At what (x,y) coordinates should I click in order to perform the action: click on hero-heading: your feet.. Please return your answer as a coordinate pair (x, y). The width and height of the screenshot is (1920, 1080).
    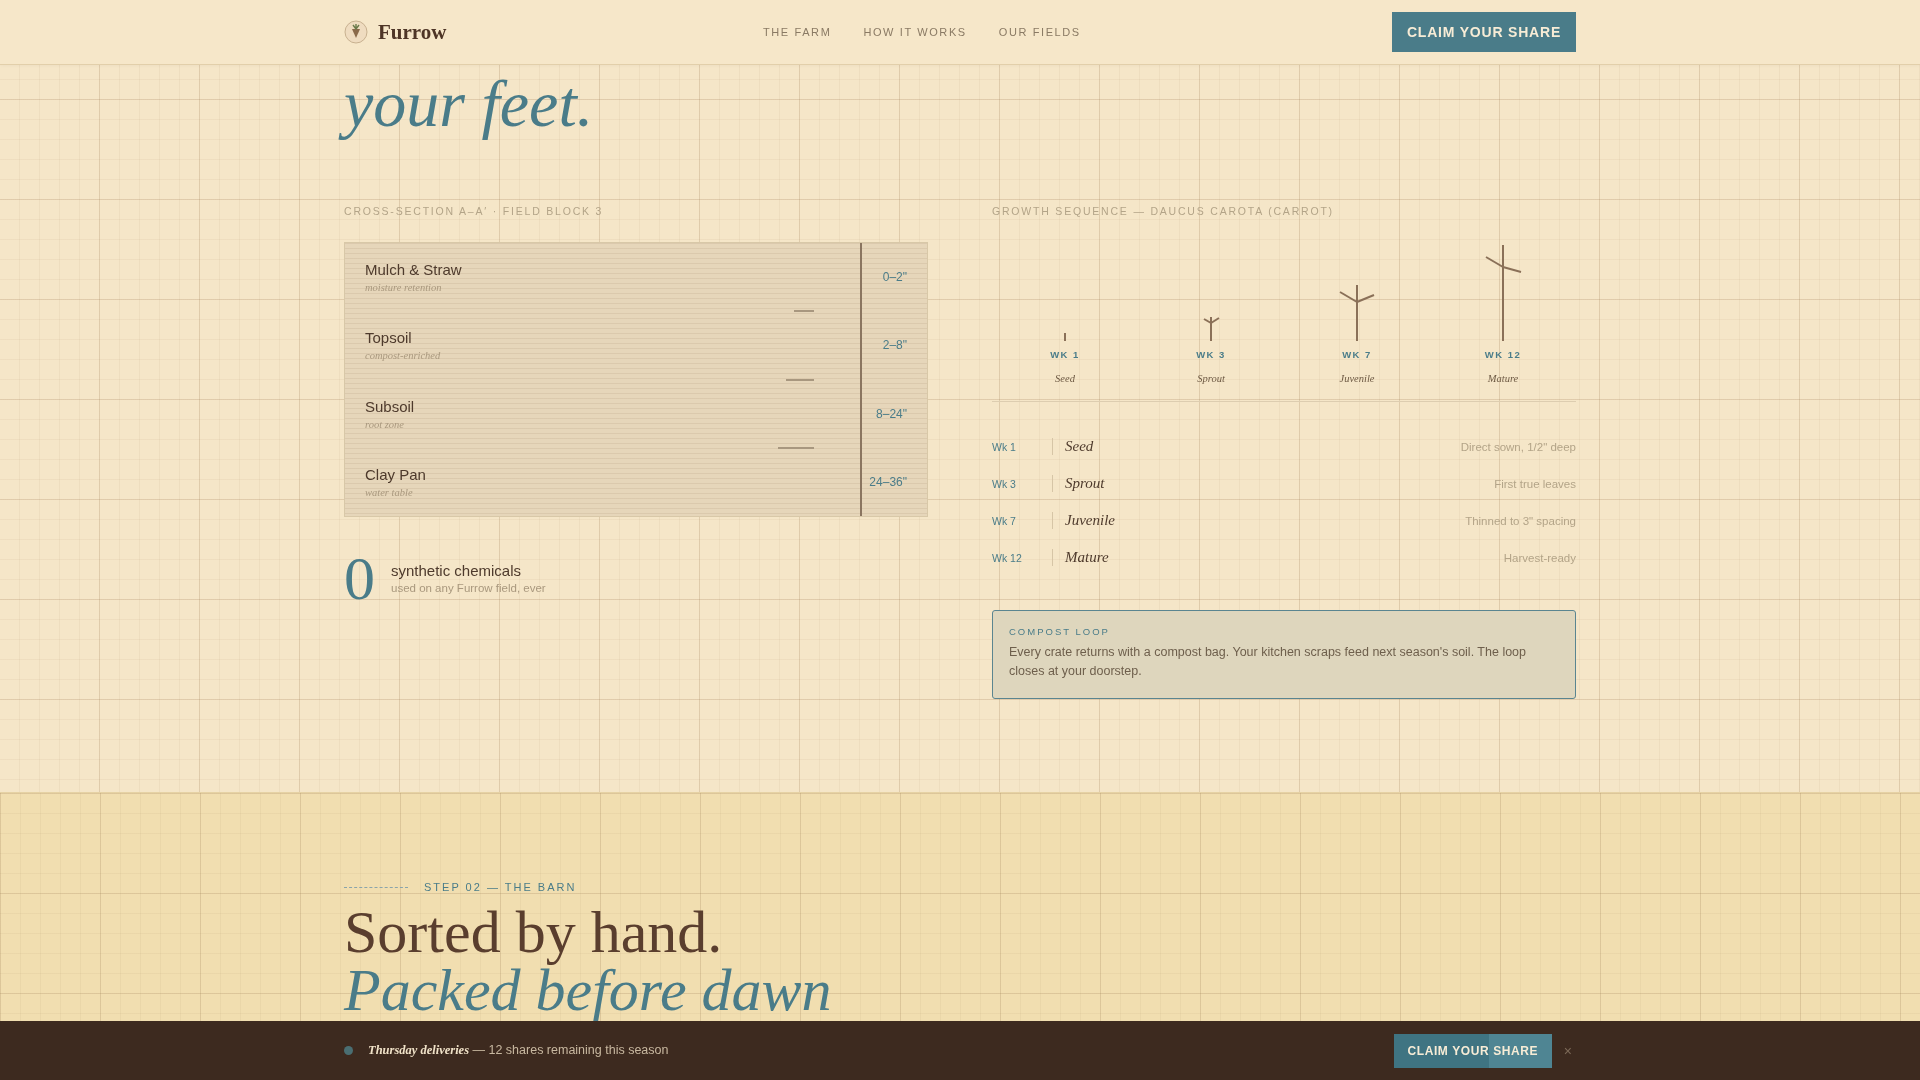
    Looking at the image, I should click on (470, 104).